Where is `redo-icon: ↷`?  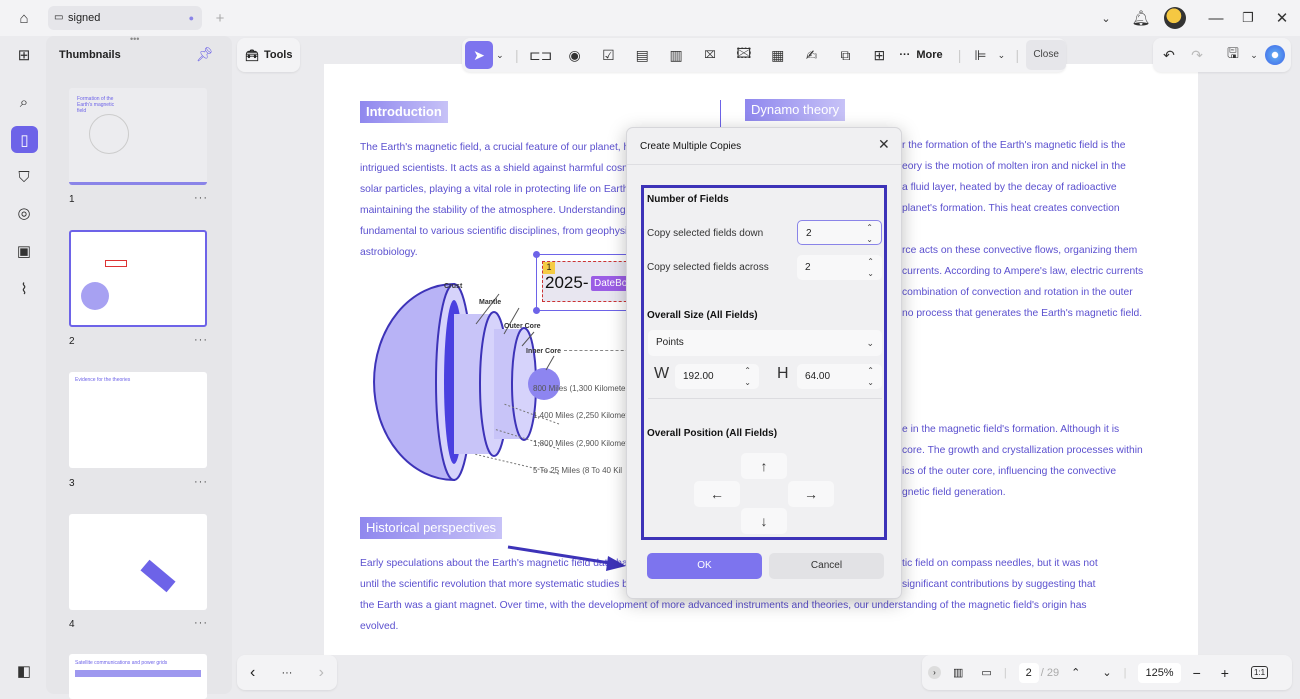 redo-icon: ↷ is located at coordinates (1197, 55).